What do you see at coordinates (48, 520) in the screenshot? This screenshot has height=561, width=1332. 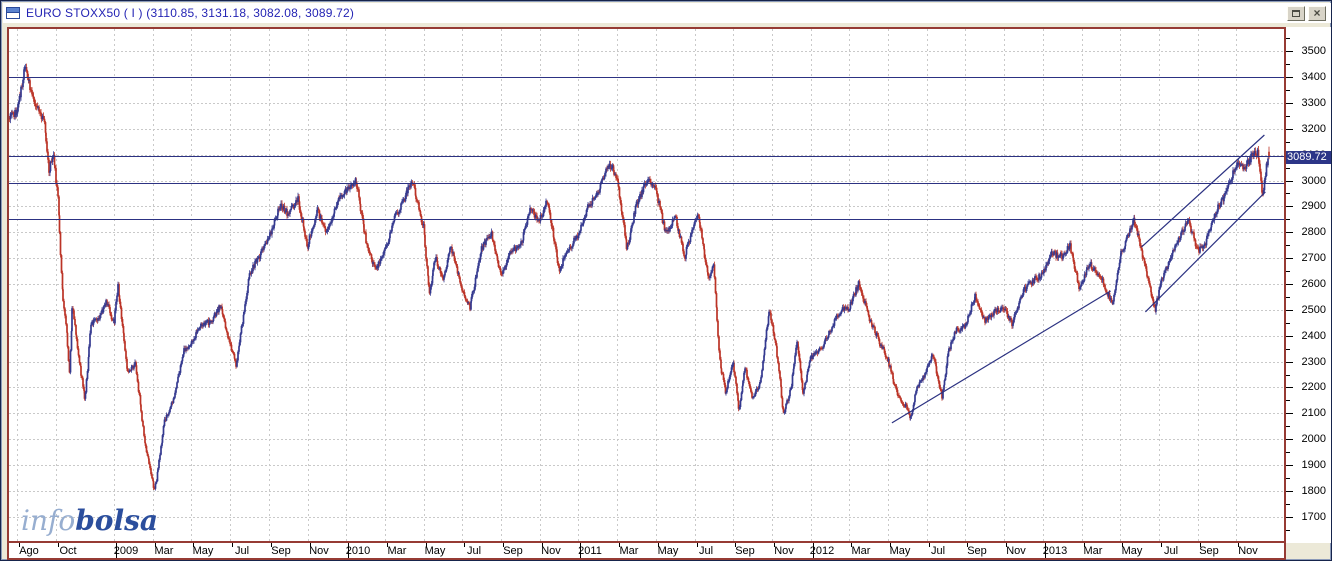 I see `logo-info-text: info` at bounding box center [48, 520].